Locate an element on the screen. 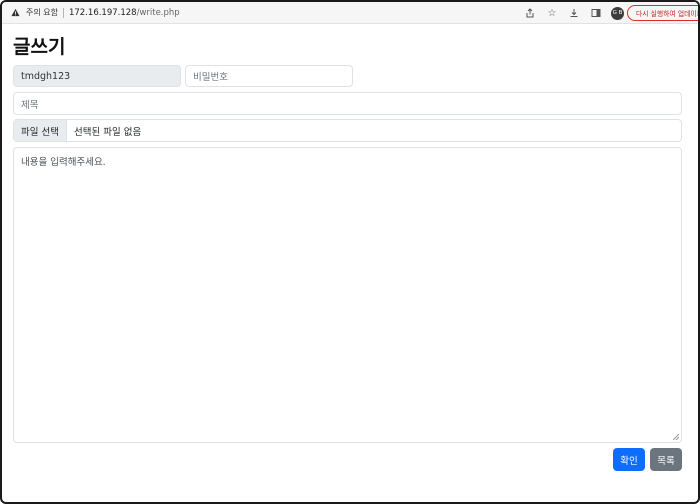 The width and height of the screenshot is (700, 504). browser-toolbar: ☆ G B 다시 실행하여 업데이트 is located at coordinates (610, 13).